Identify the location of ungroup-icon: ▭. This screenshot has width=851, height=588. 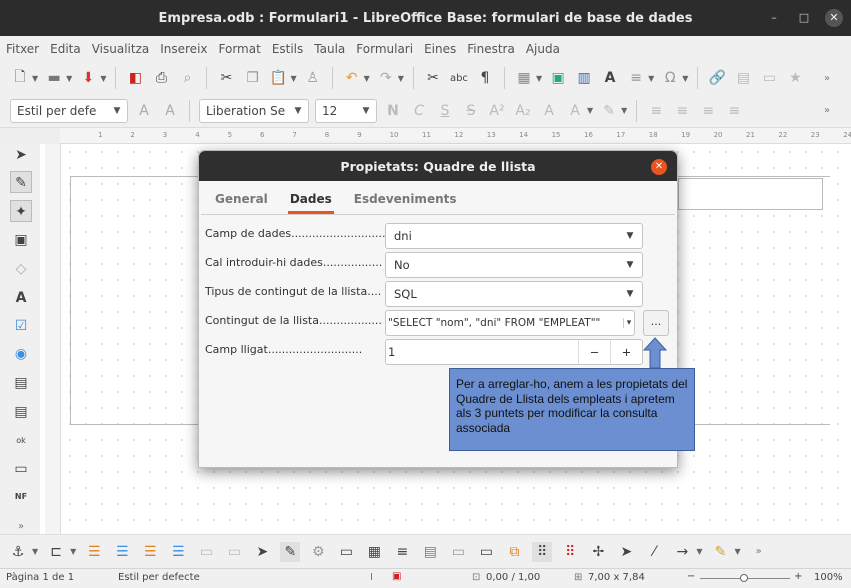
(234, 552).